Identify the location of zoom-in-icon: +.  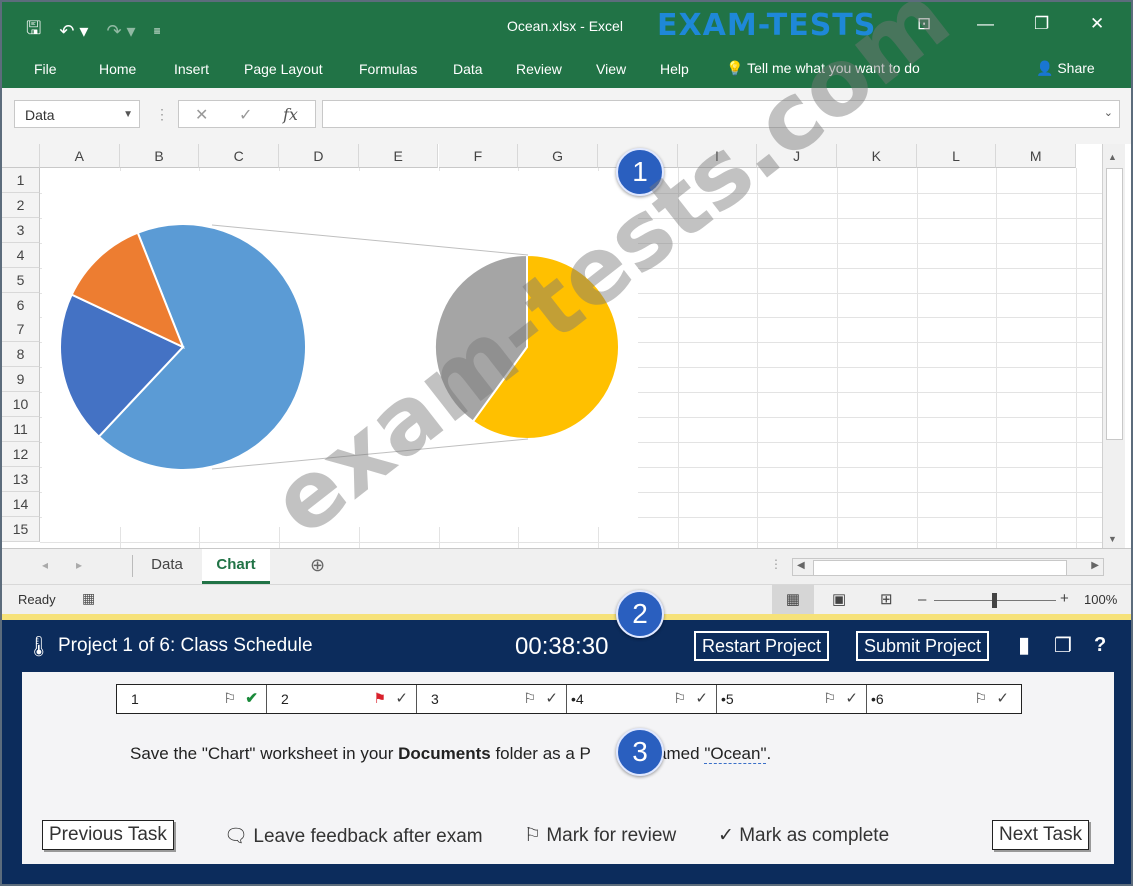
(1064, 598).